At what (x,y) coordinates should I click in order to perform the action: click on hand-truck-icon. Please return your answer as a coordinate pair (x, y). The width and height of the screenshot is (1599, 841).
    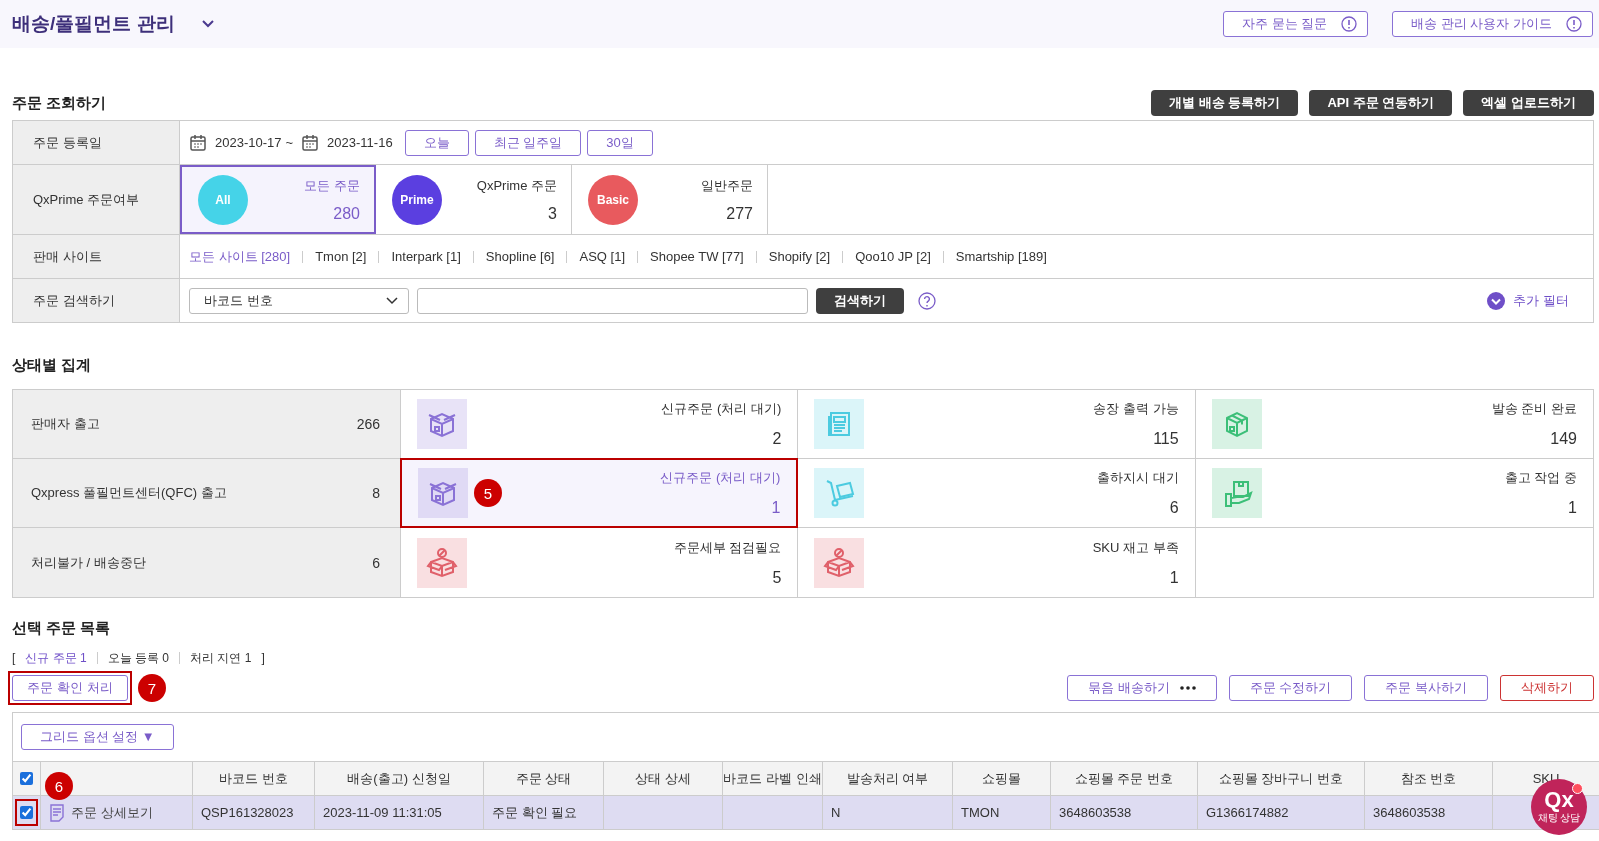
    Looking at the image, I should click on (839, 493).